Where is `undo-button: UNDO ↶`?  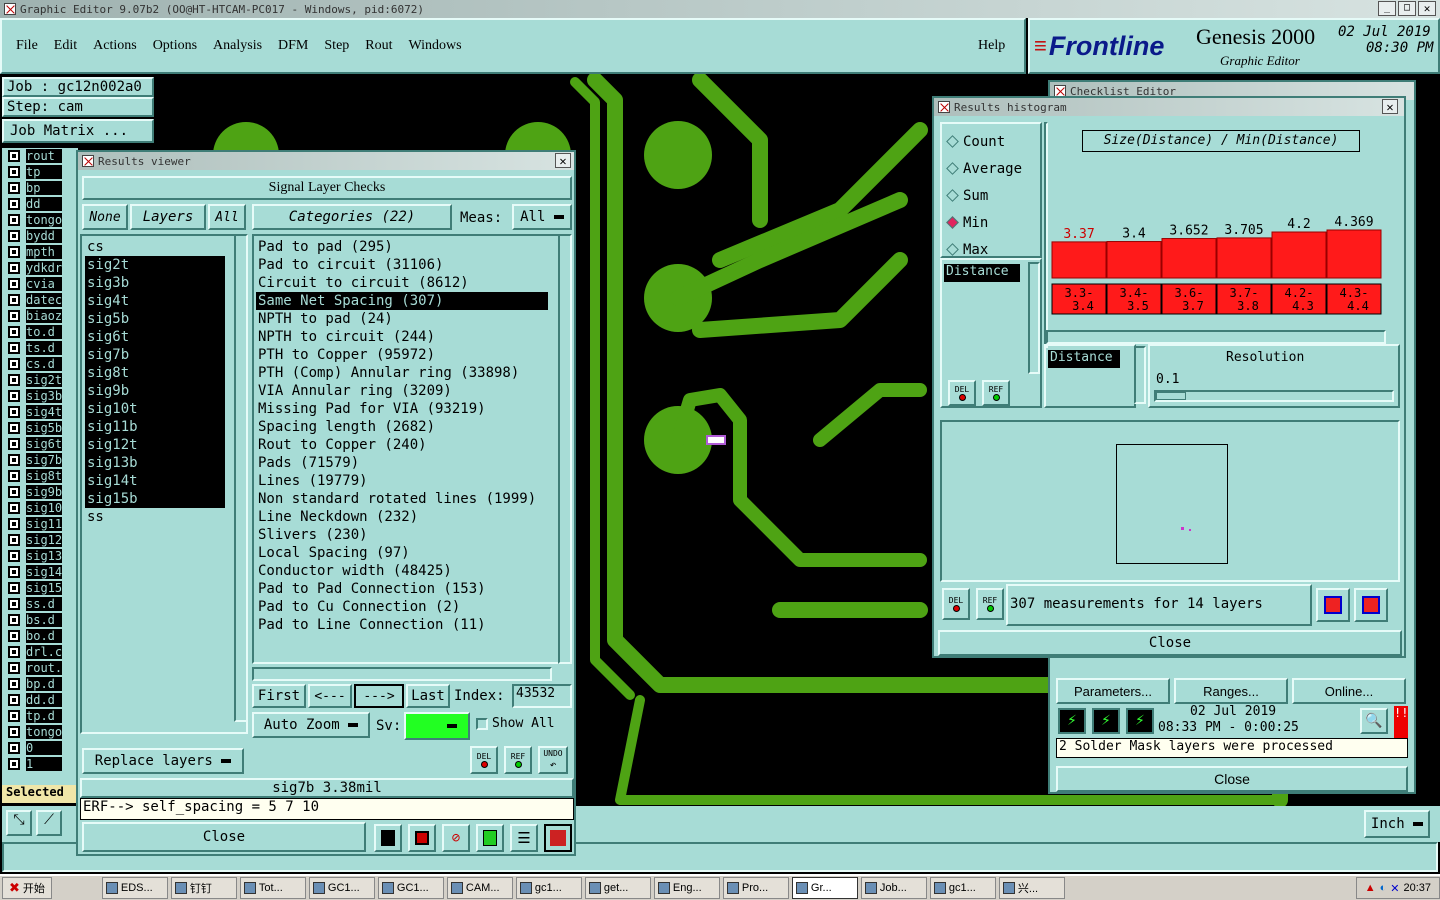 undo-button: UNDO ↶ is located at coordinates (553, 760).